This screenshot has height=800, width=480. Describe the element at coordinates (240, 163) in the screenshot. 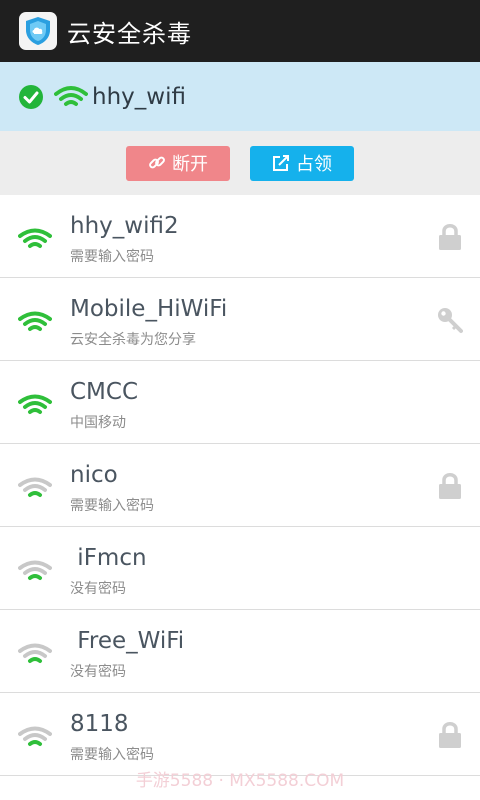

I see `action-bar: 断开 占领` at that location.